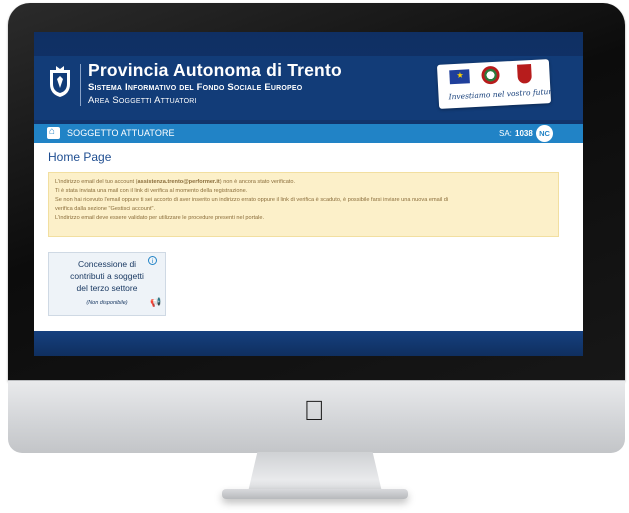 The height and width of the screenshot is (513, 629). I want to click on user-avatar: NC, so click(544, 133).